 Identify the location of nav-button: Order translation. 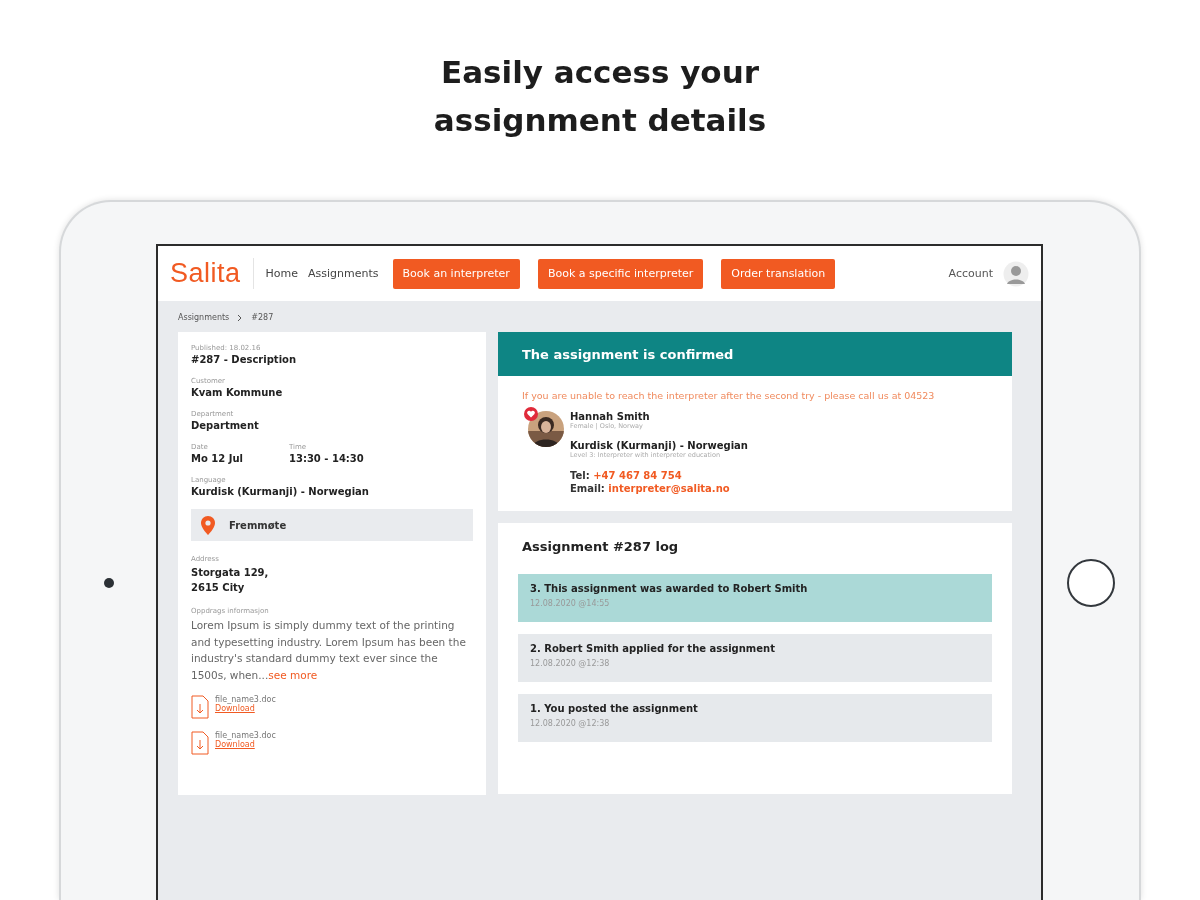
(778, 273).